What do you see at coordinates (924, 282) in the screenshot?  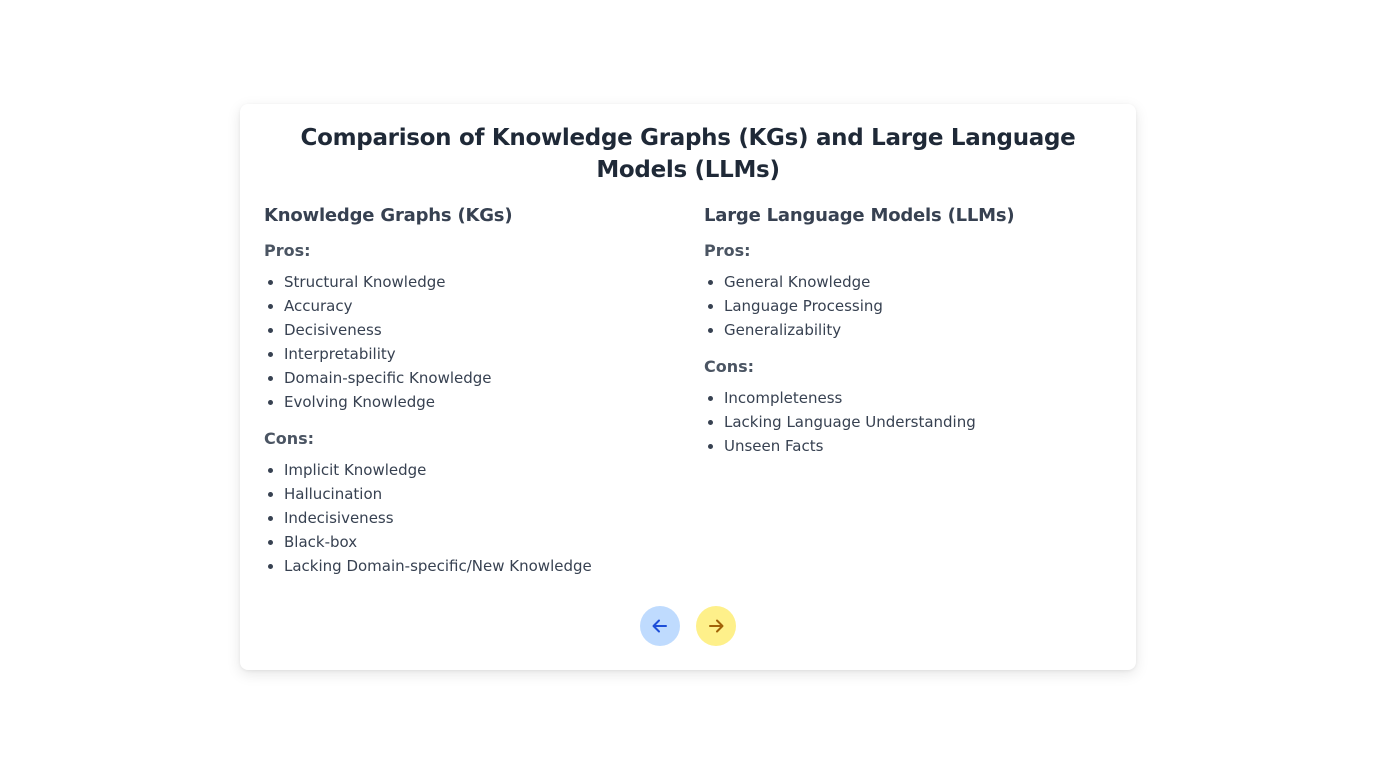 I see `list-item: General Knowledge` at bounding box center [924, 282].